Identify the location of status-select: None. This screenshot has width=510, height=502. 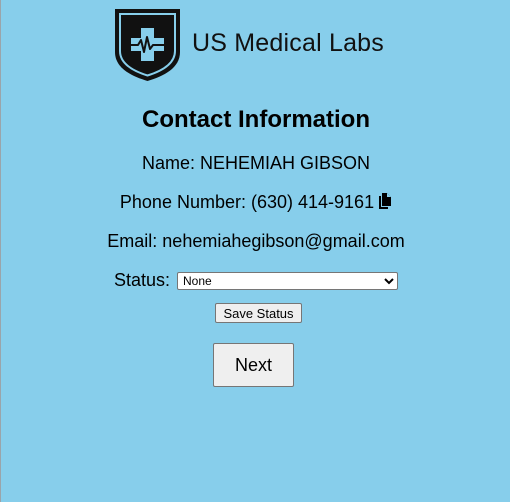
(288, 281).